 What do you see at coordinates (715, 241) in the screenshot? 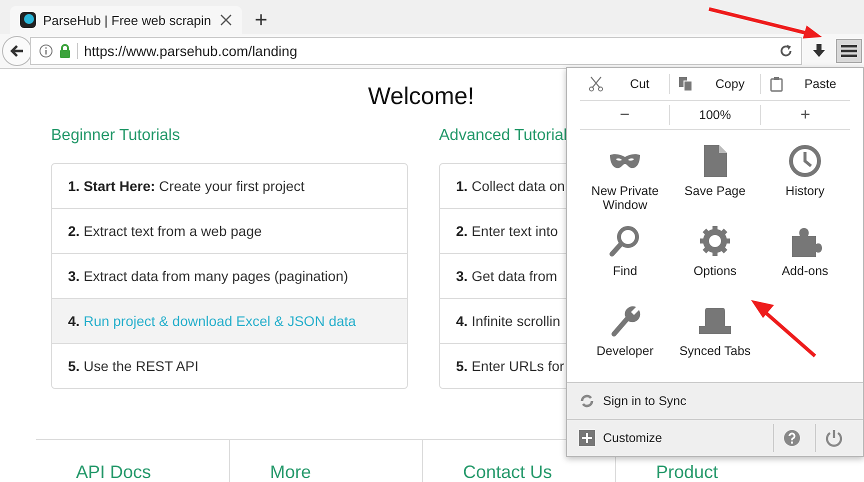
I see `gear-icon` at bounding box center [715, 241].